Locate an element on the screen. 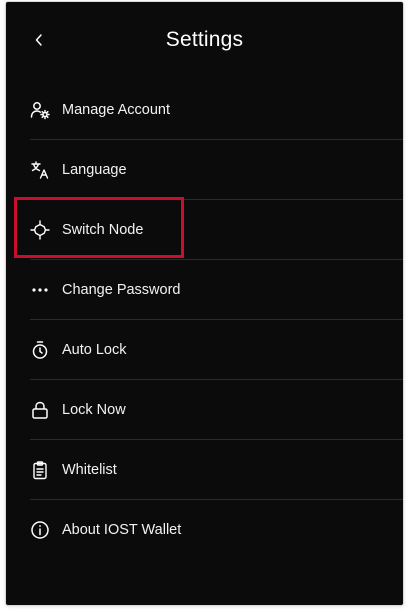 Image resolution: width=412 pixels, height=612 pixels. menu-item-label: Language is located at coordinates (94, 170).